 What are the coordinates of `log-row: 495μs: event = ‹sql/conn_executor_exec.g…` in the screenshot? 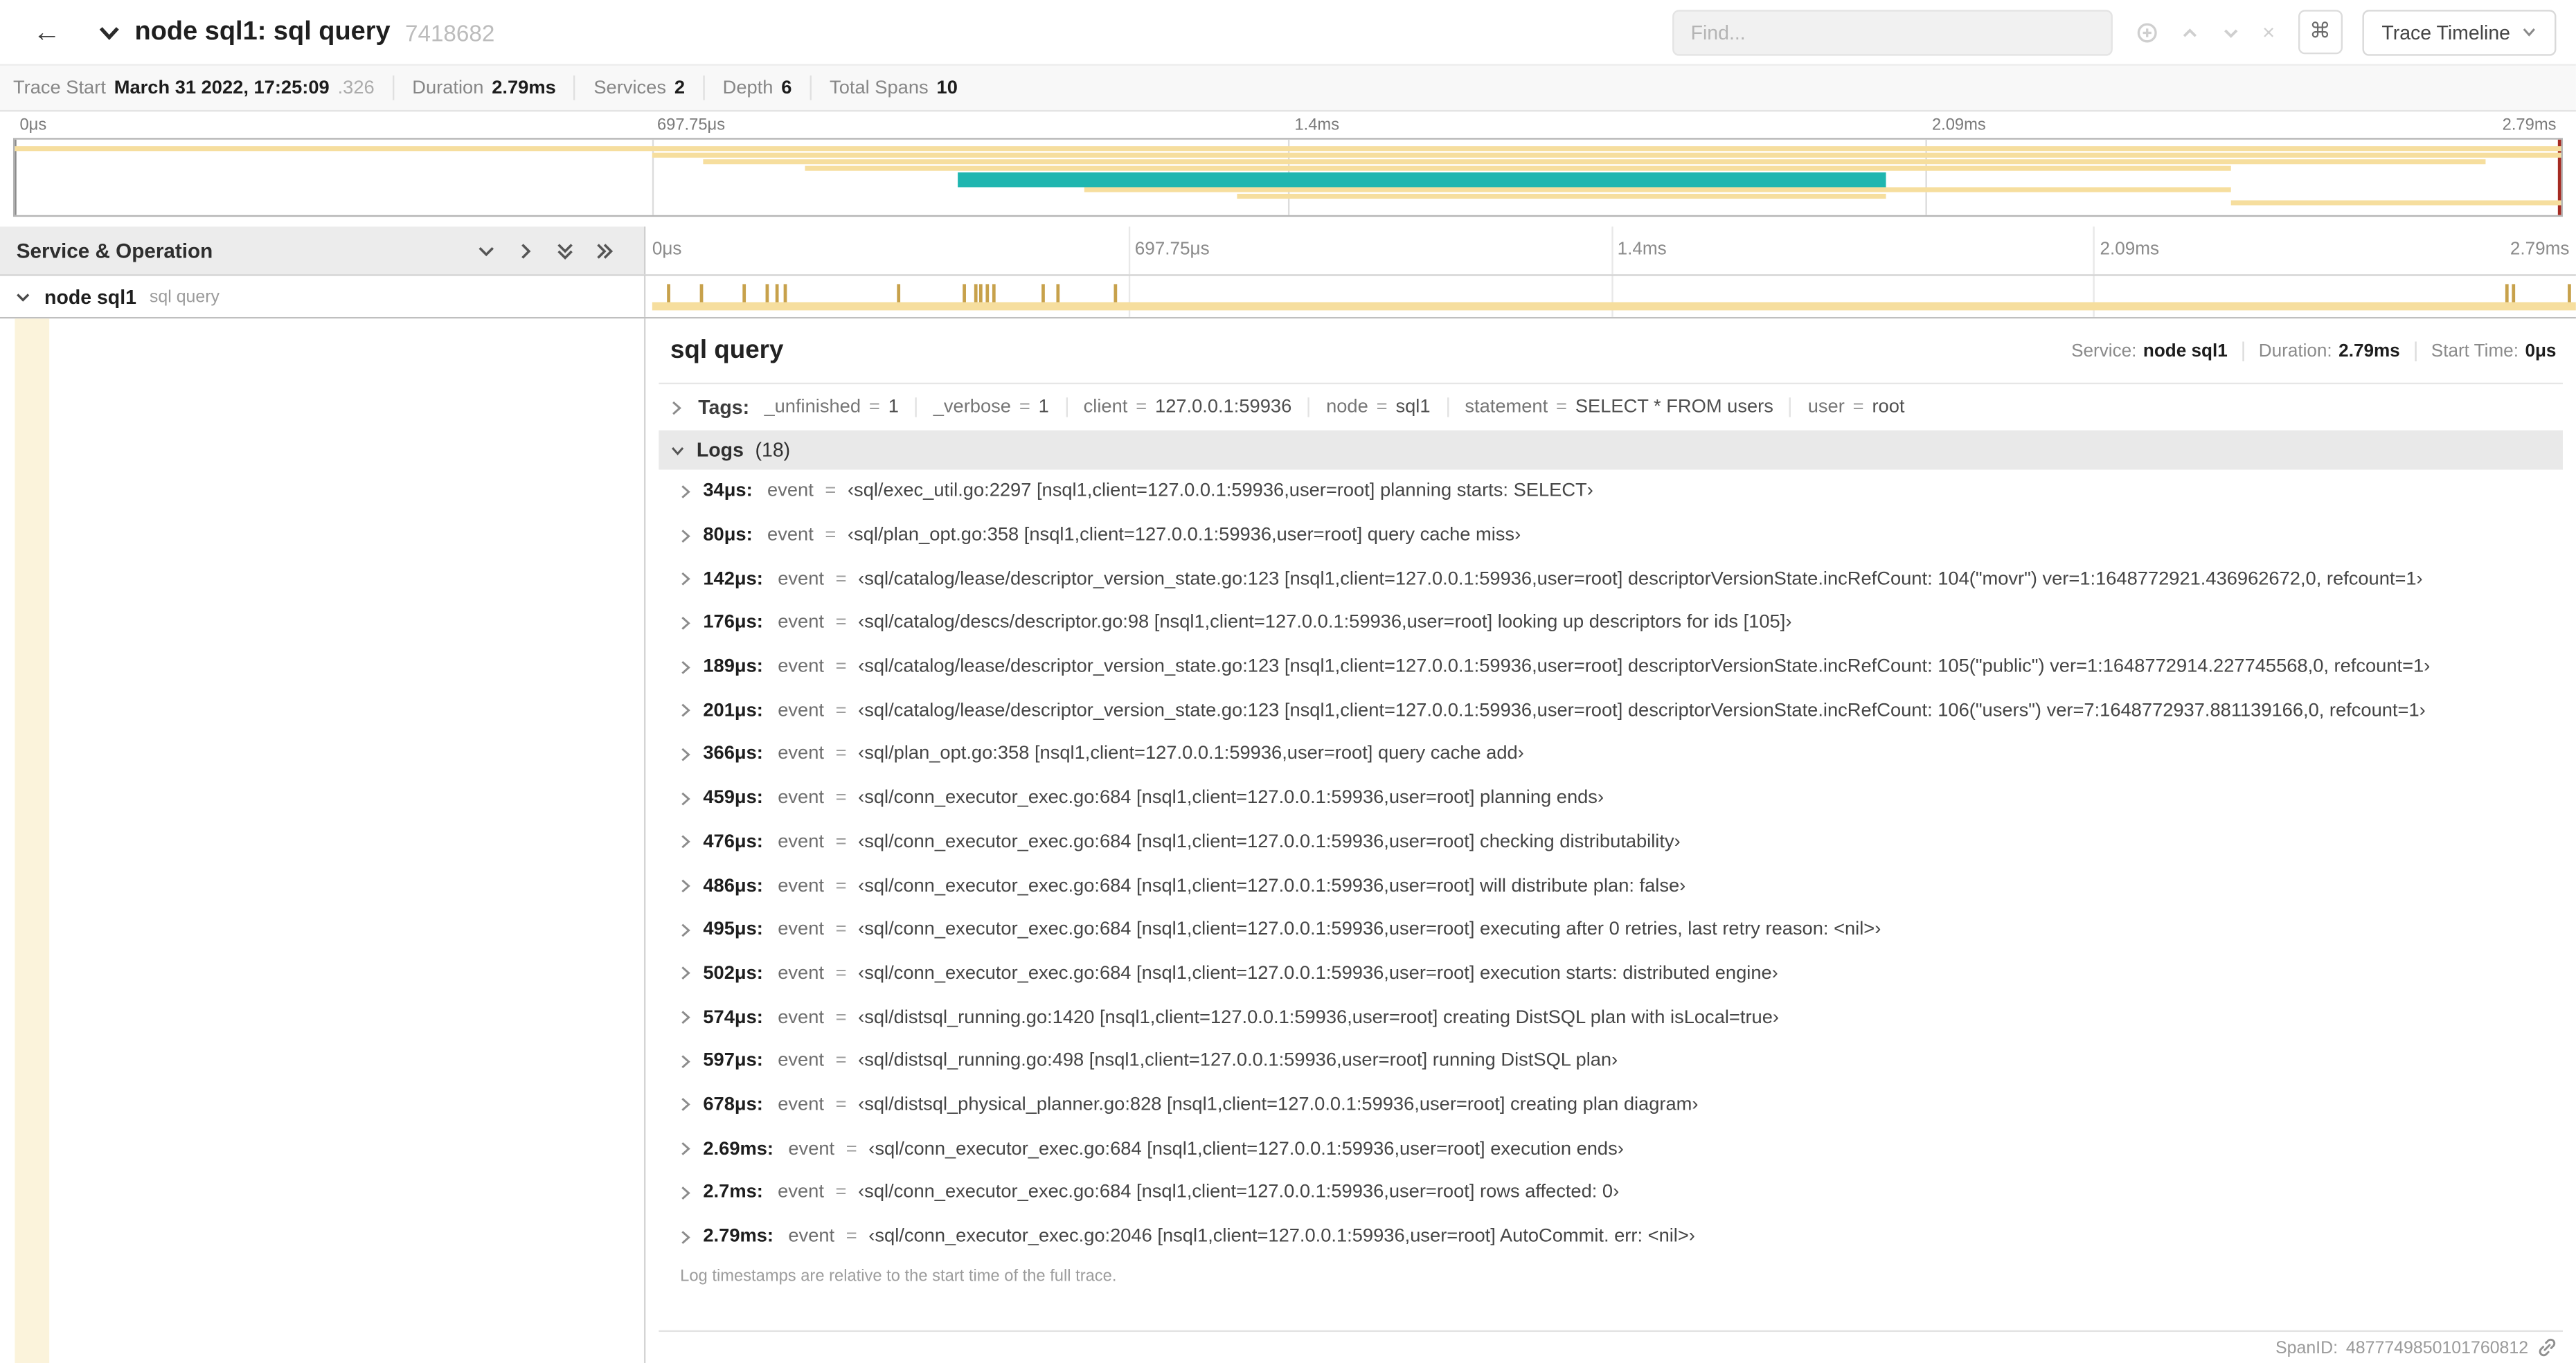 It's located at (1611, 930).